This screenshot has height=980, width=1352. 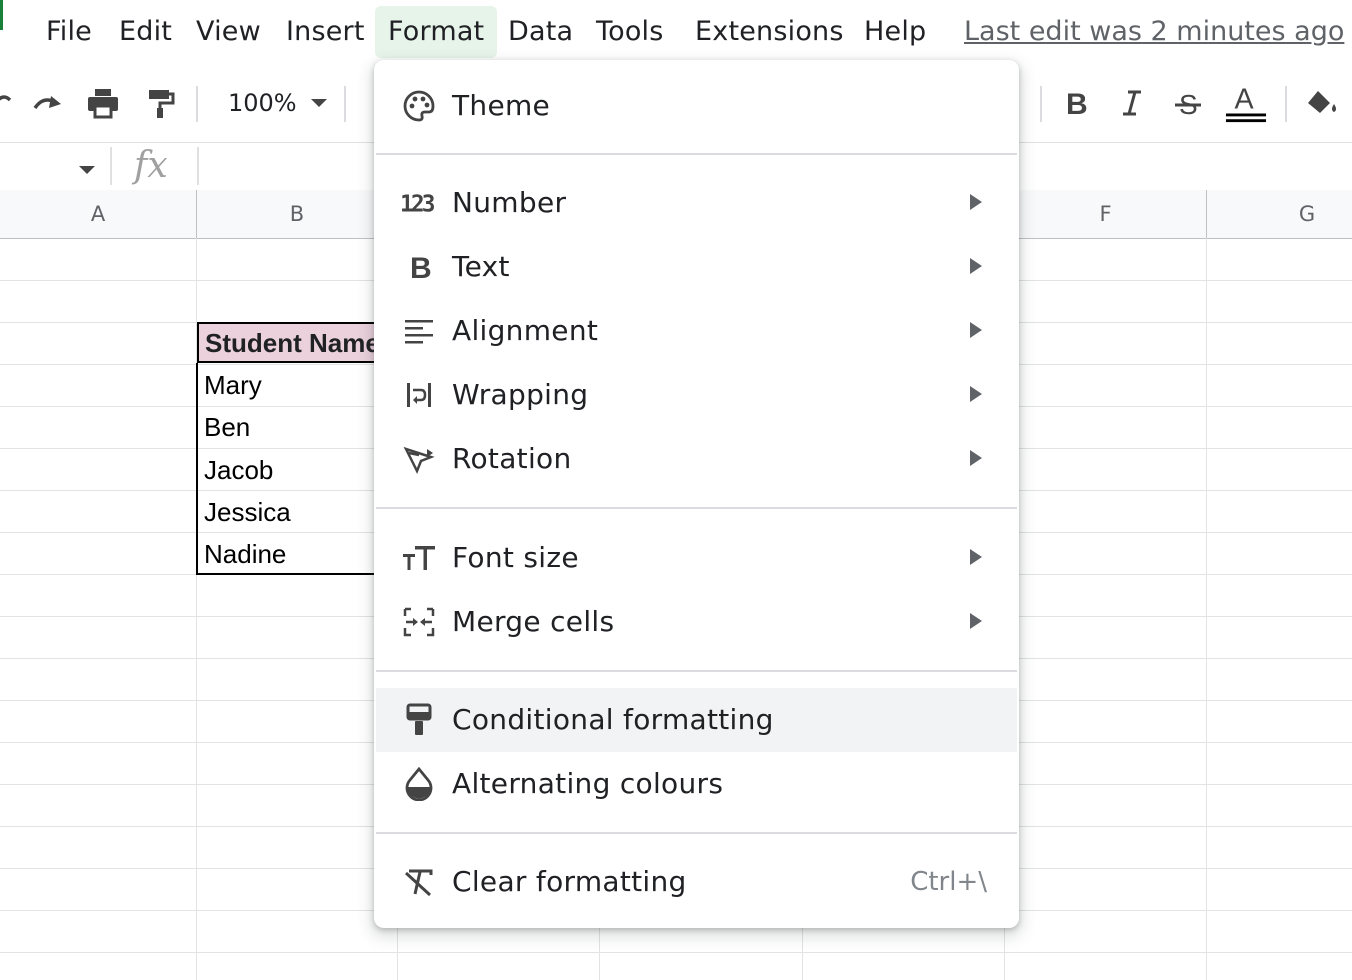 I want to click on menu-extensions: Extensions, so click(x=769, y=32).